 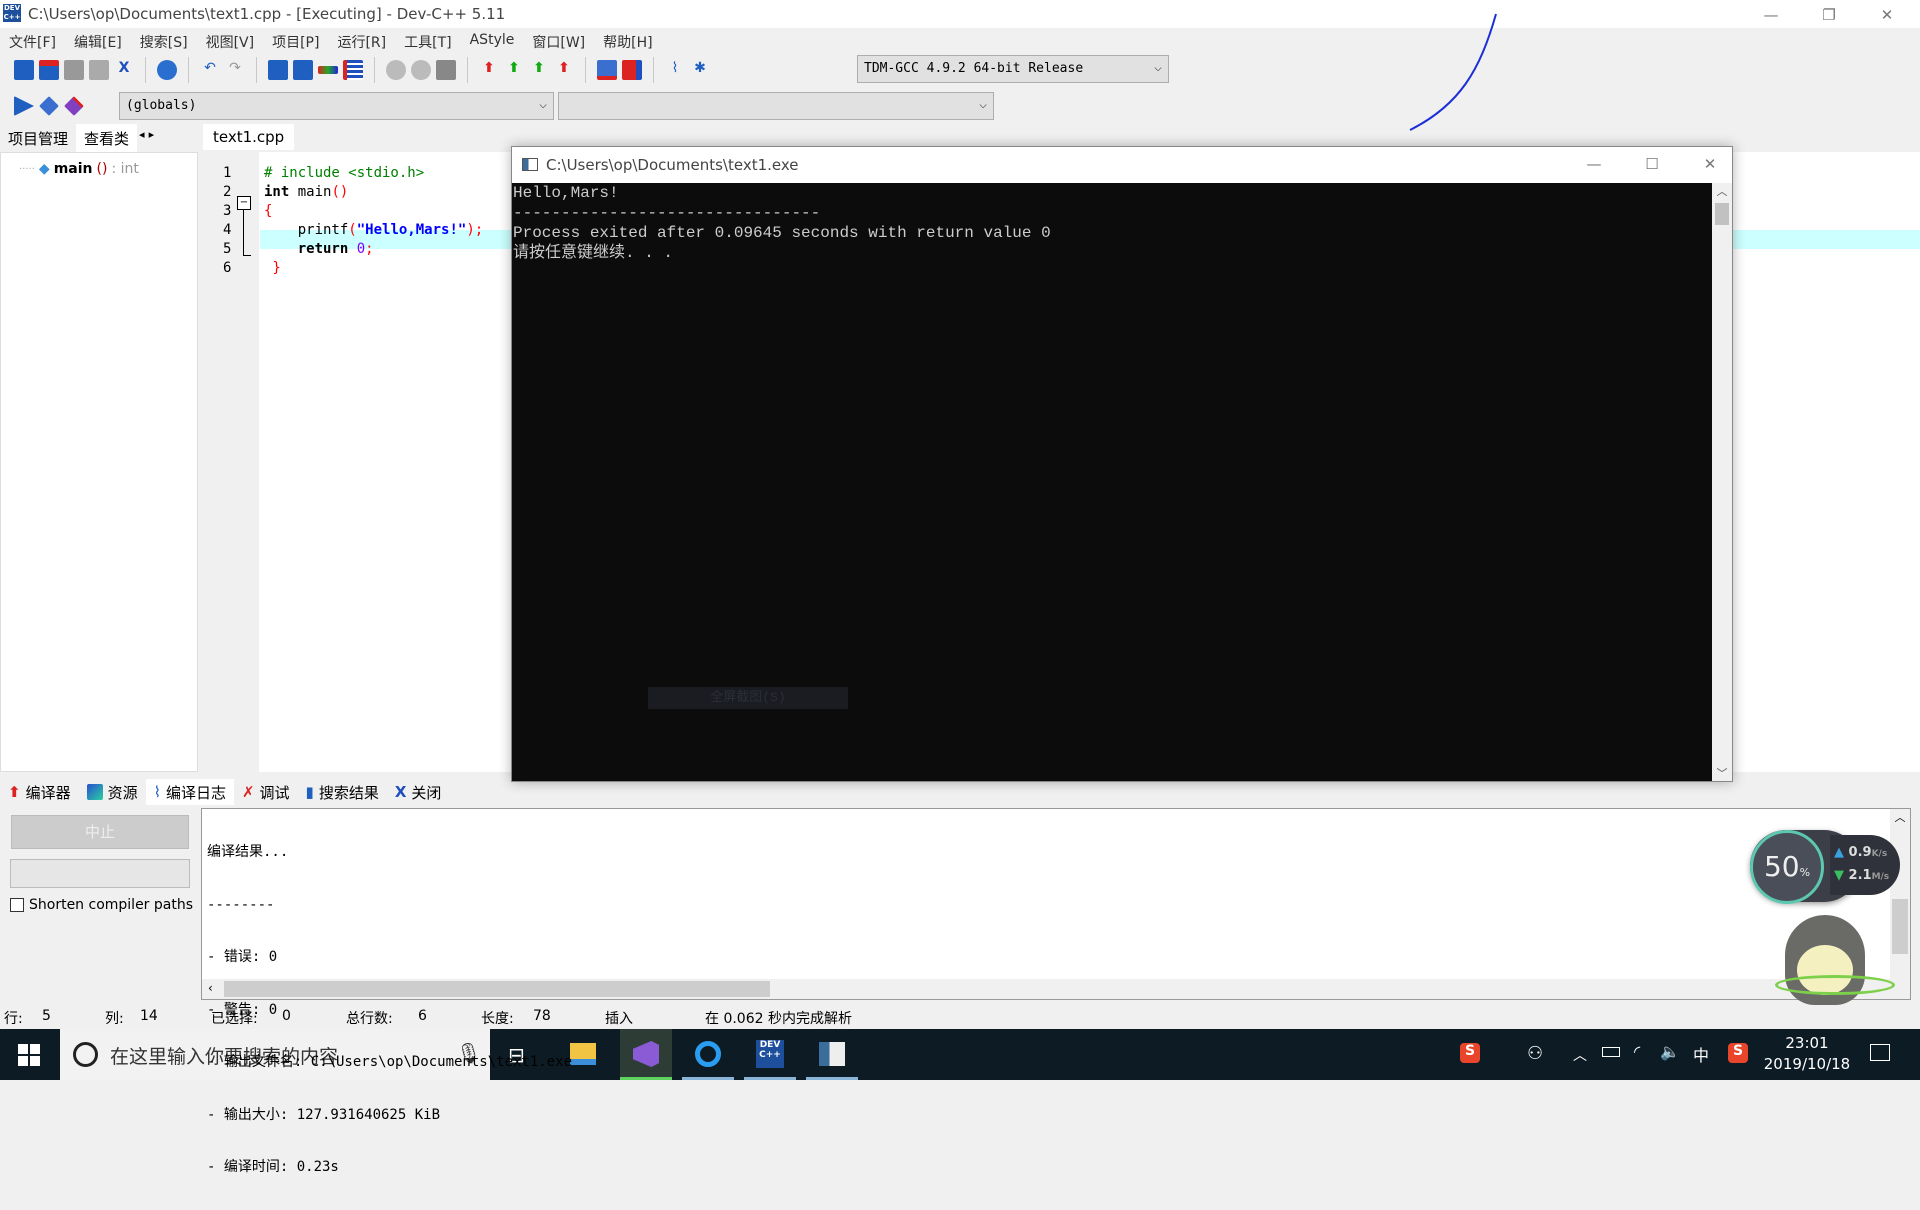 What do you see at coordinates (102, 905) in the screenshot?
I see `shorten-paths-checkbox: Shorten compiler paths` at bounding box center [102, 905].